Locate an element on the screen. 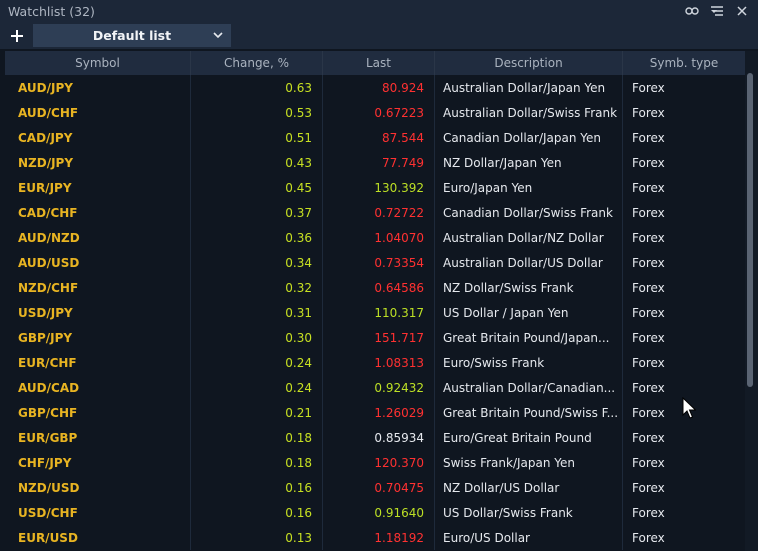 The height and width of the screenshot is (551, 758). table-row: EUR/CHF 0.24 1.08313 Euro/Swiss Frank Forex is located at coordinates (375, 362).